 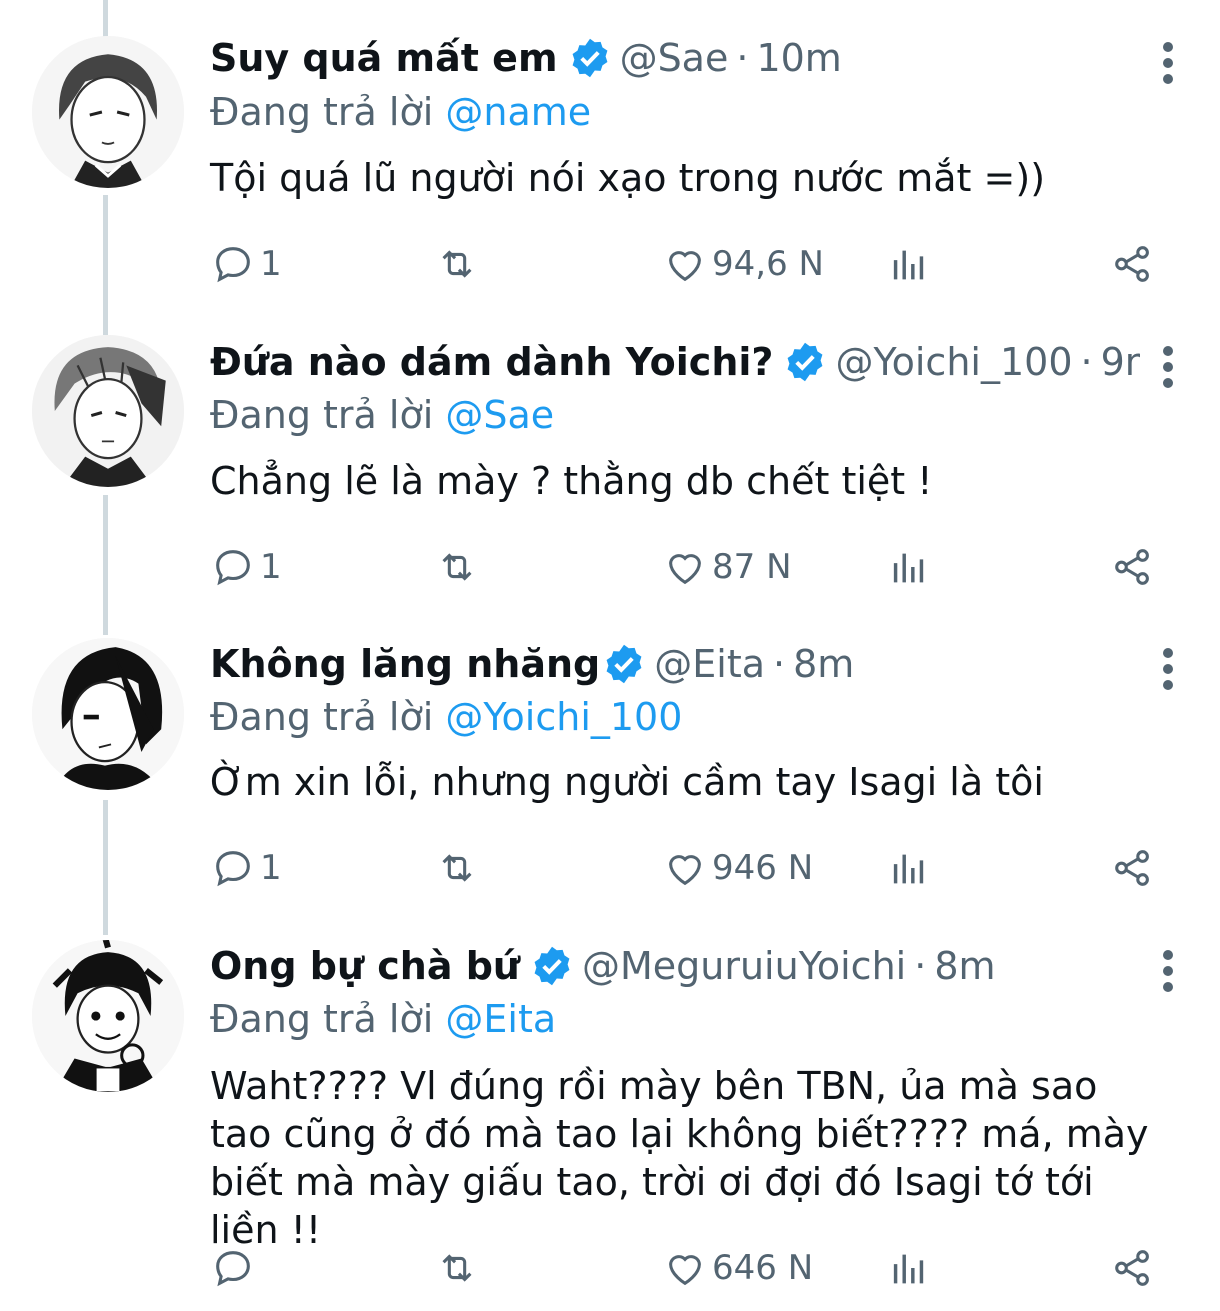 I want to click on like-count: 646 N, so click(x=763, y=1268).